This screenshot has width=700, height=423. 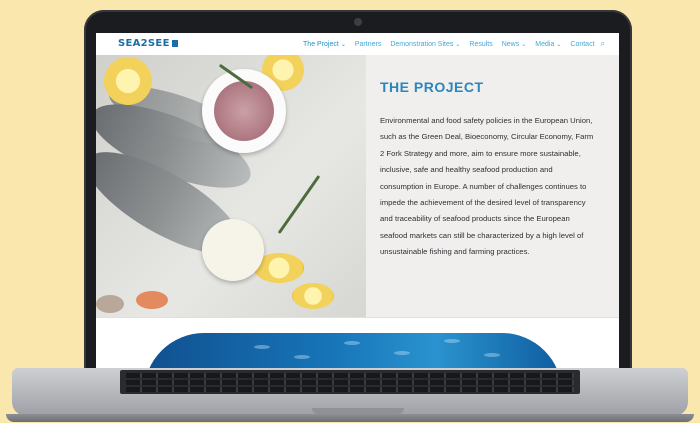 I want to click on octopus-shape, so click(x=244, y=111).